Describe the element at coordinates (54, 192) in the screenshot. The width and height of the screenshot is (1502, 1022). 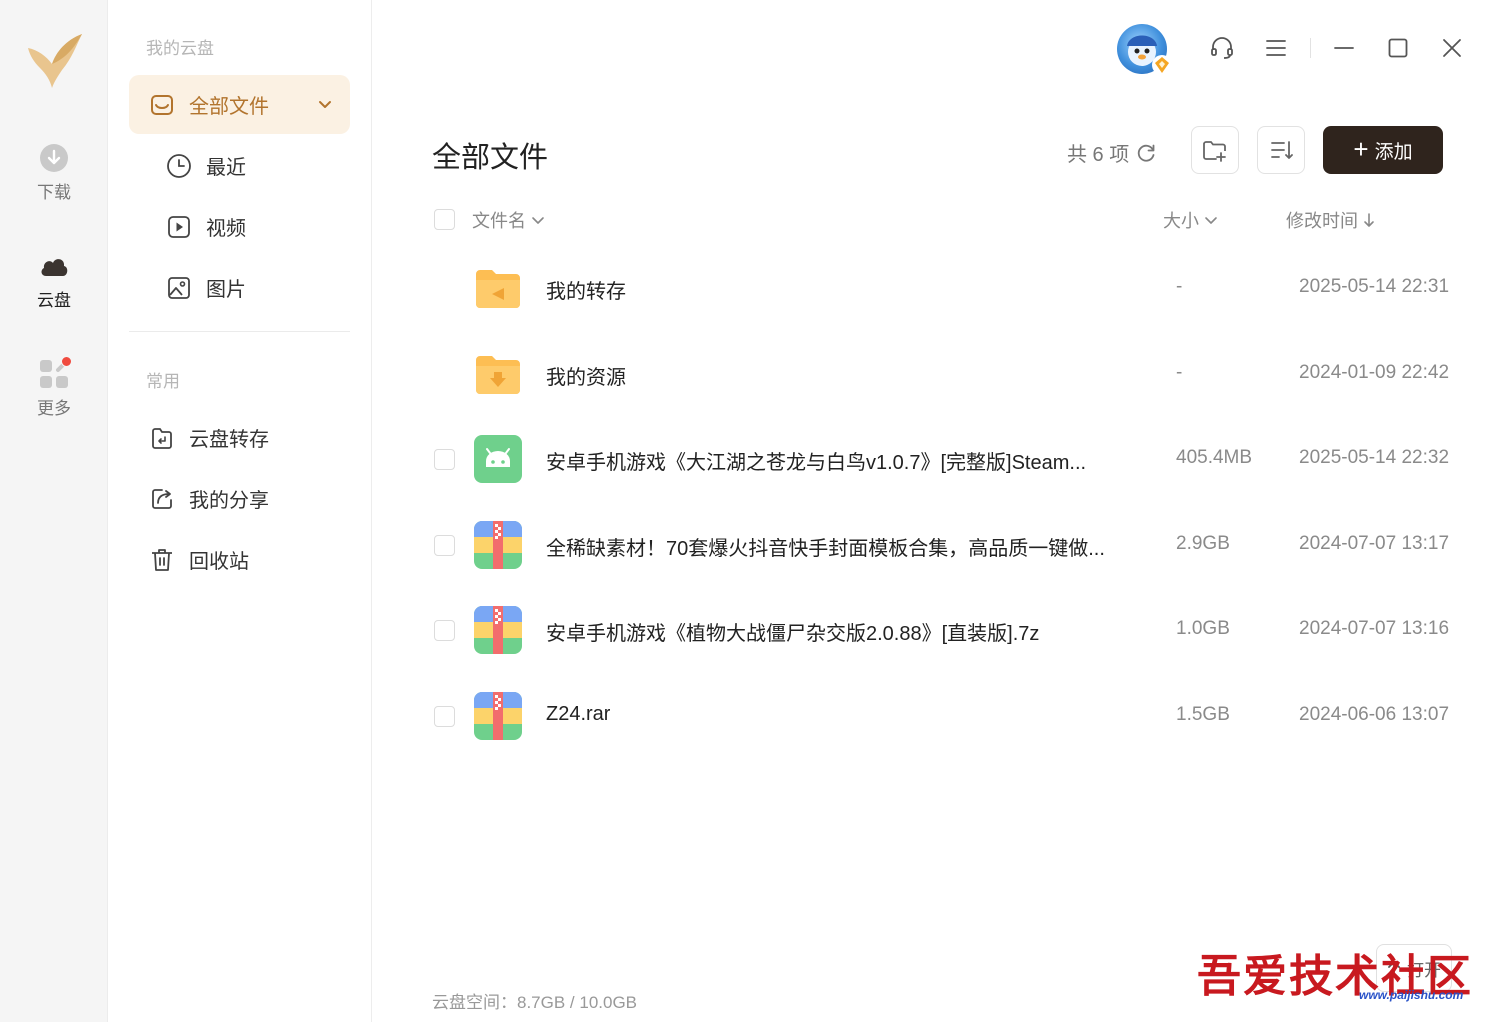
I see `rail-download-label: 下载` at that location.